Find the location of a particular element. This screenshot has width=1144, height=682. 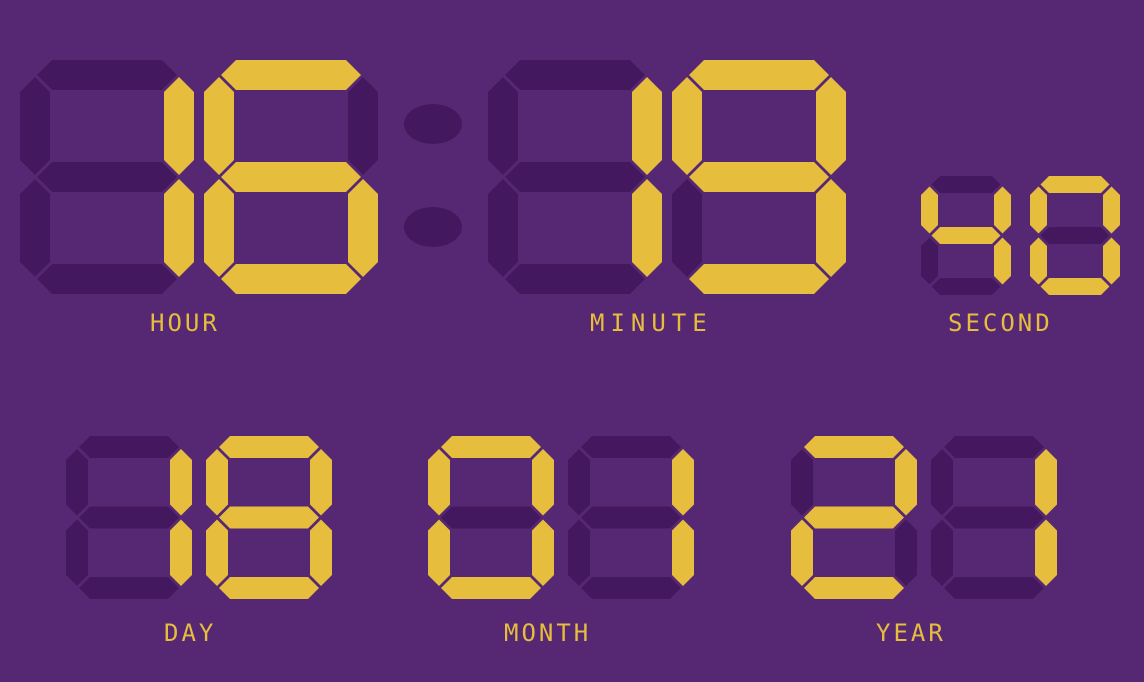

minute-digit-ones-segment-g is located at coordinates (759, 177).